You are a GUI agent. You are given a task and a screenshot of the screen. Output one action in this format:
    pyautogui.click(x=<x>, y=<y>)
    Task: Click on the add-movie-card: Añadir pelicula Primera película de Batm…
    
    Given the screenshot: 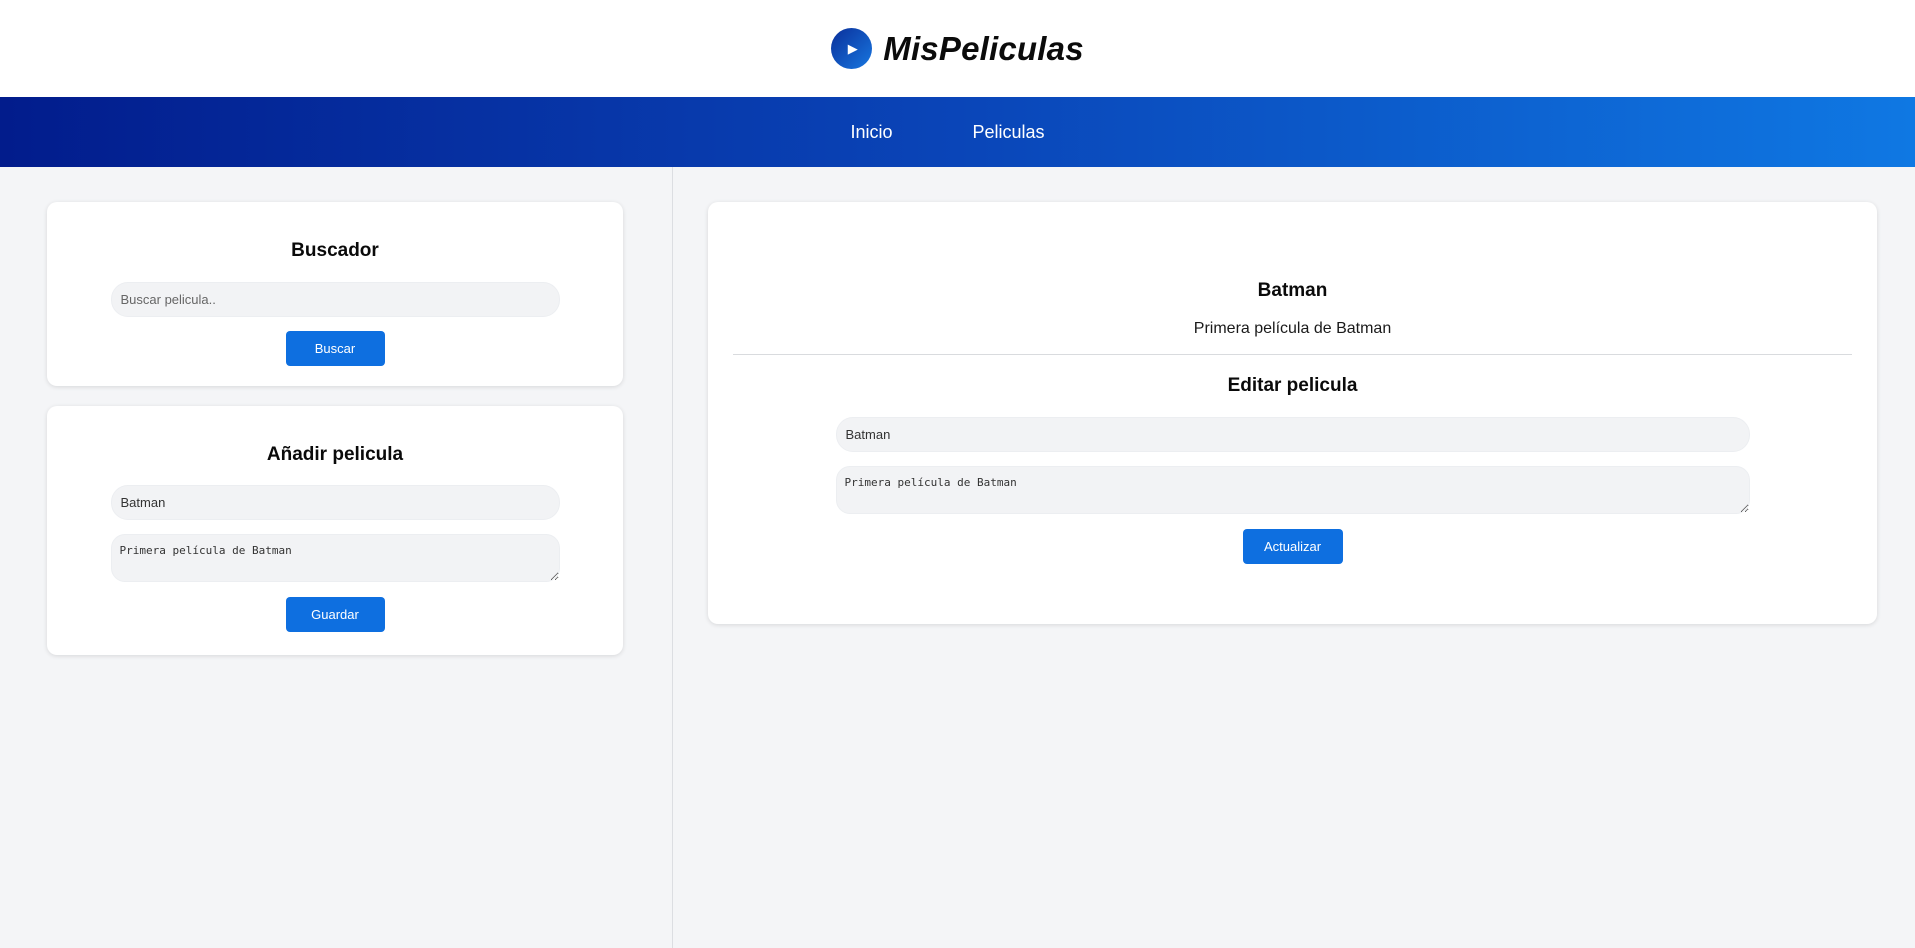 What is the action you would take?
    pyautogui.click(x=335, y=530)
    